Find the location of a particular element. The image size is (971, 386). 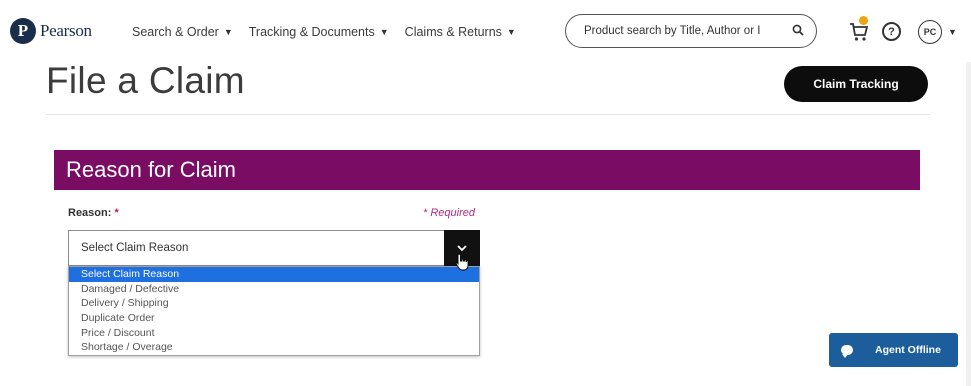

nav-label: Claims & Returns is located at coordinates (453, 32).